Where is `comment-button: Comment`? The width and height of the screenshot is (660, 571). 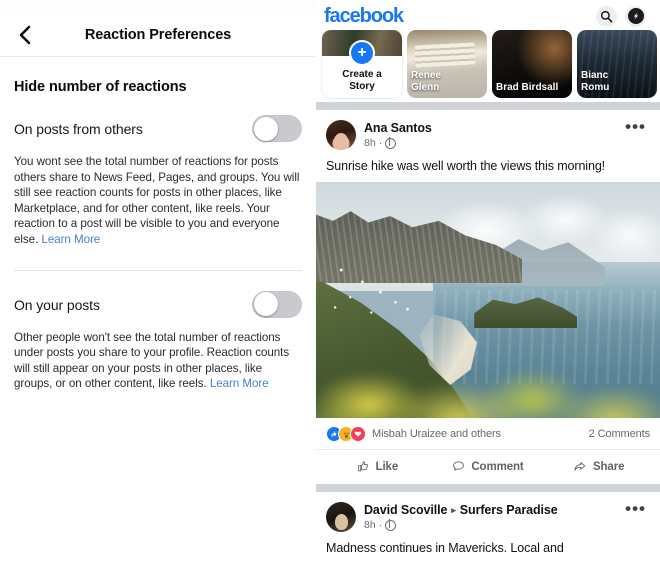
comment-button: Comment is located at coordinates (488, 466).